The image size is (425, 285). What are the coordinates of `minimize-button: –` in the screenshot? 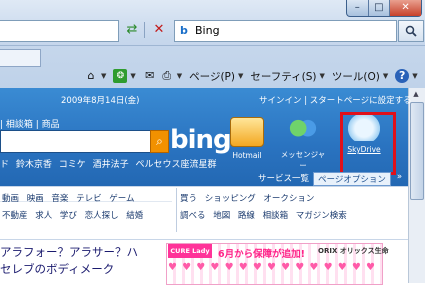 It's located at (358, 8).